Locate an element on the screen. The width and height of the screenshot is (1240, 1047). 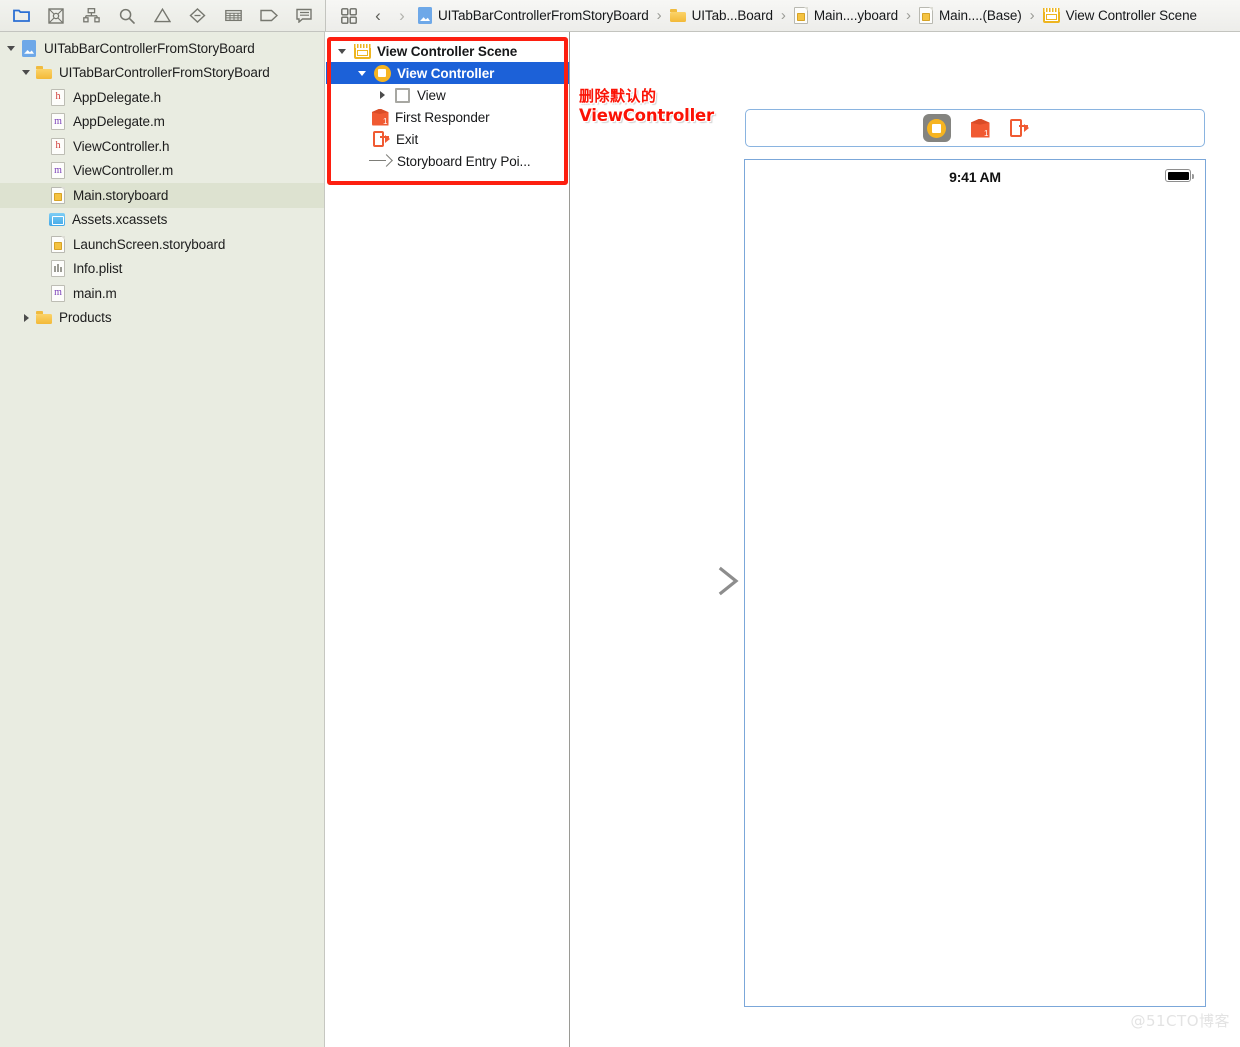
entry-point-icon is located at coordinates (380, 160).